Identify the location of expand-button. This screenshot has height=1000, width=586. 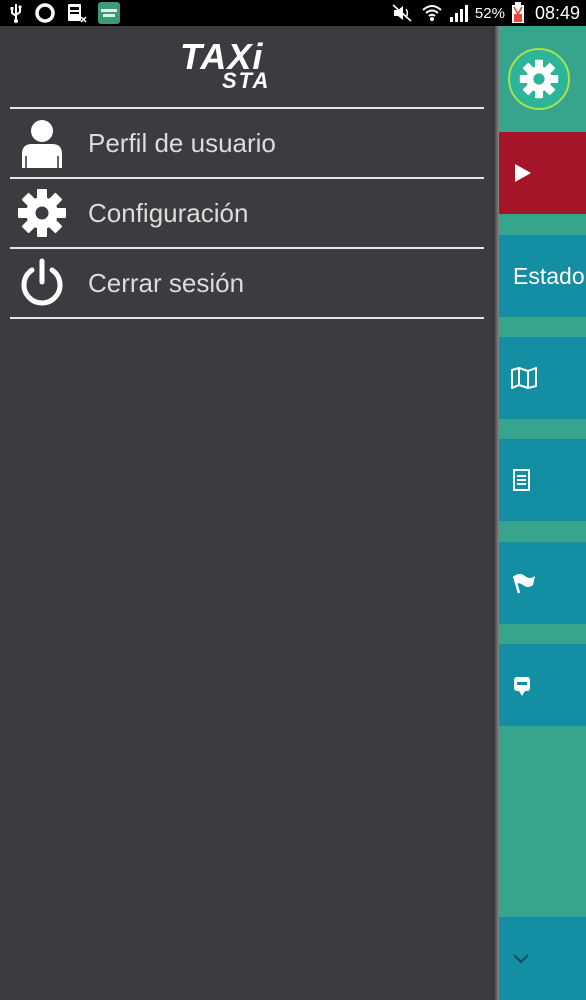
(542, 958).